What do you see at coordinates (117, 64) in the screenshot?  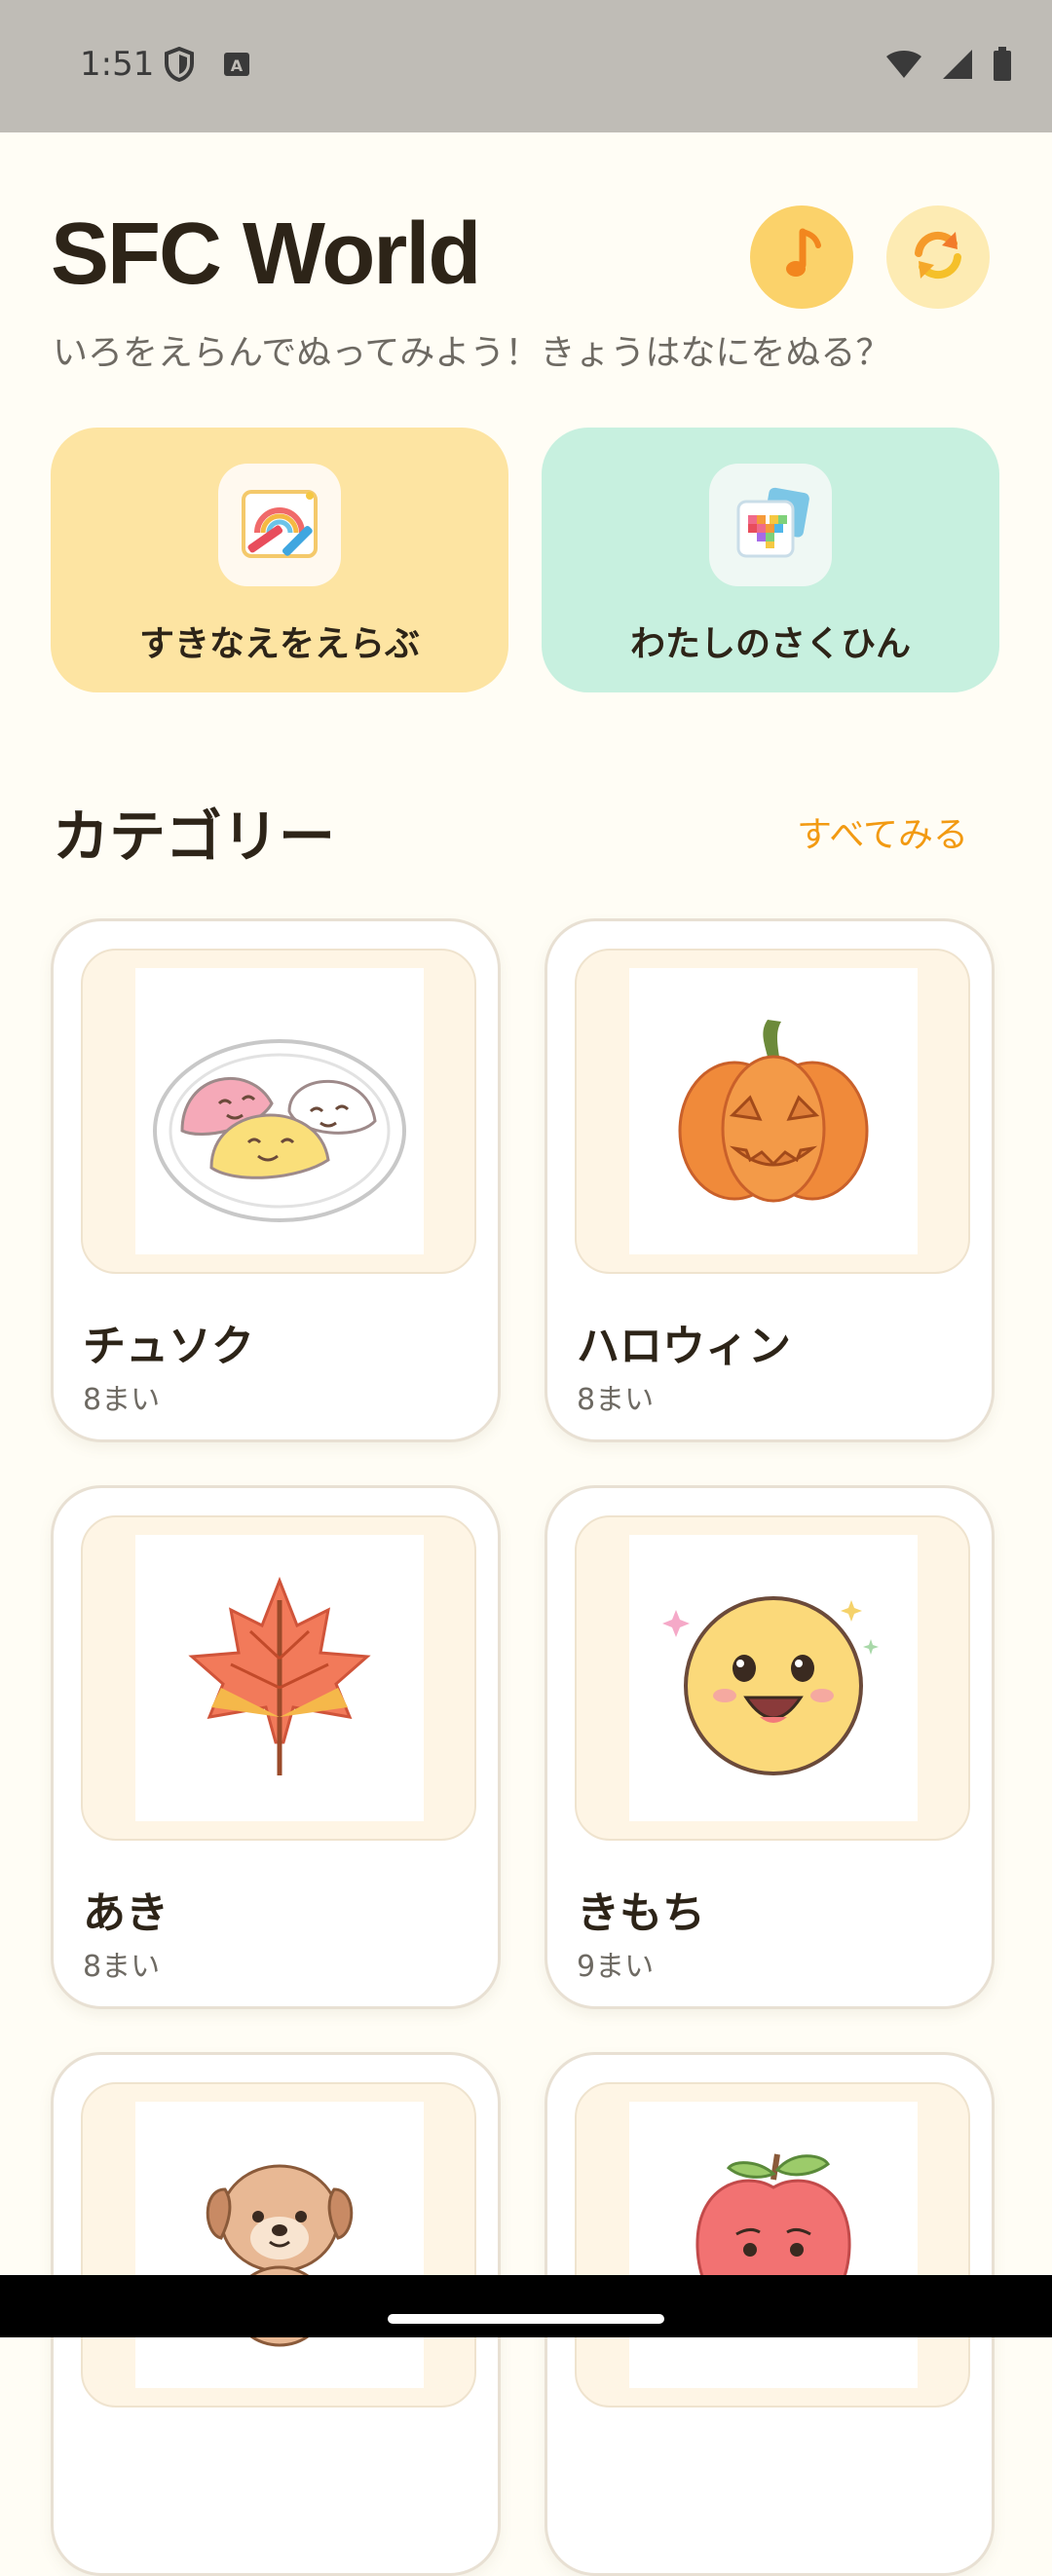 I see `status-time: 1:51` at bounding box center [117, 64].